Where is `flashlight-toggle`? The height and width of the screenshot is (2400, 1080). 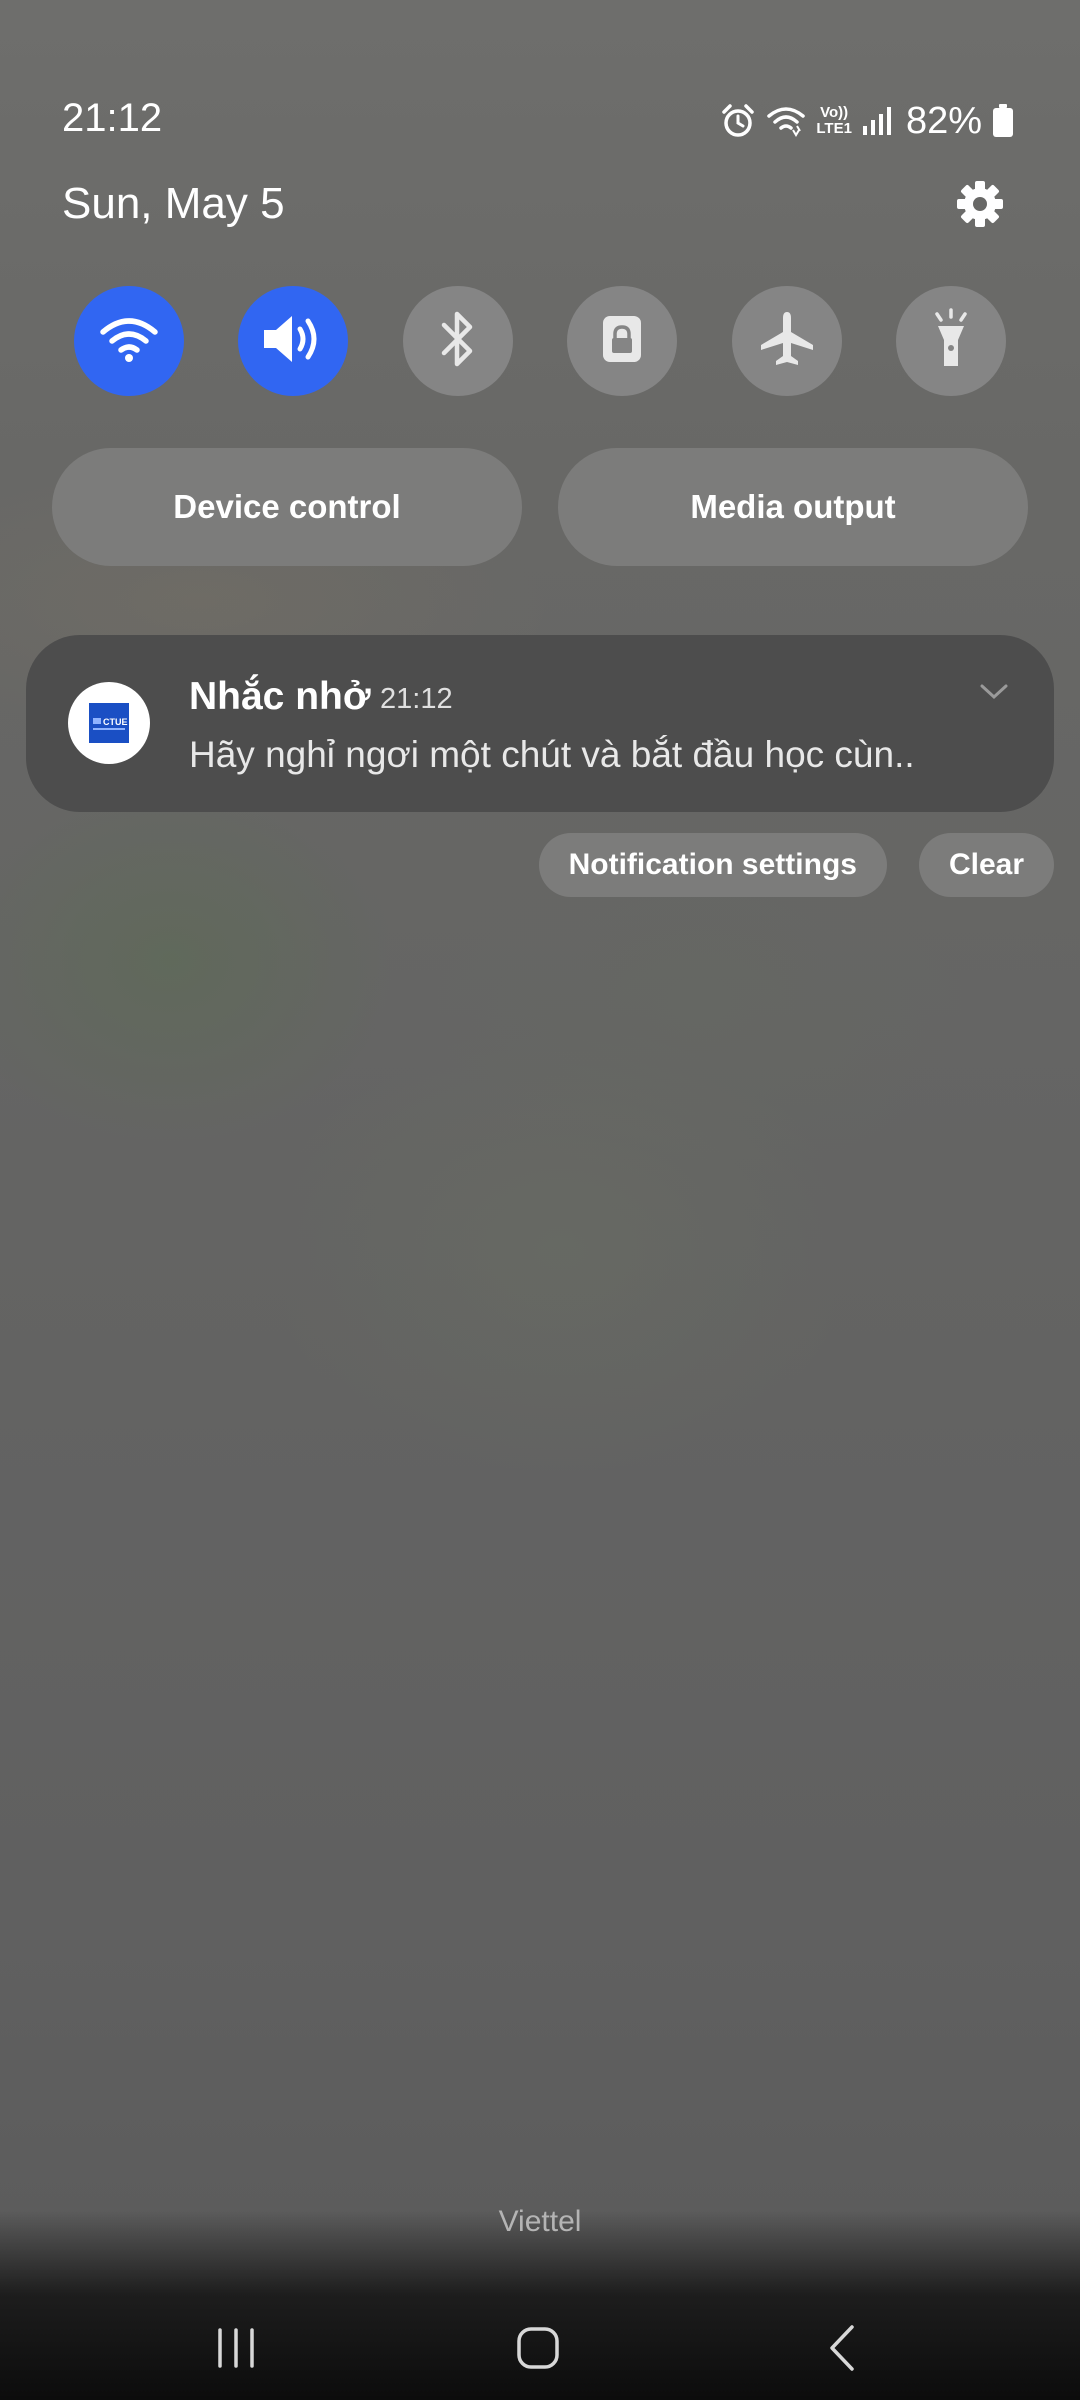
flashlight-toggle is located at coordinates (950, 341).